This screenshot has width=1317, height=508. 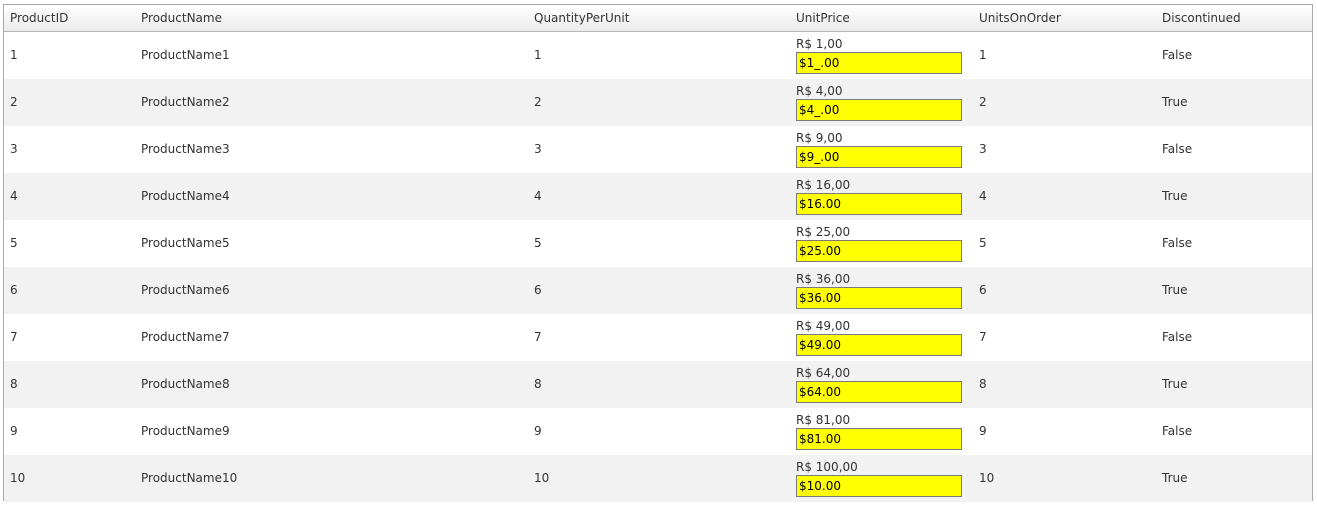 I want to click on cell-product-name: ProductName4, so click(x=185, y=196).